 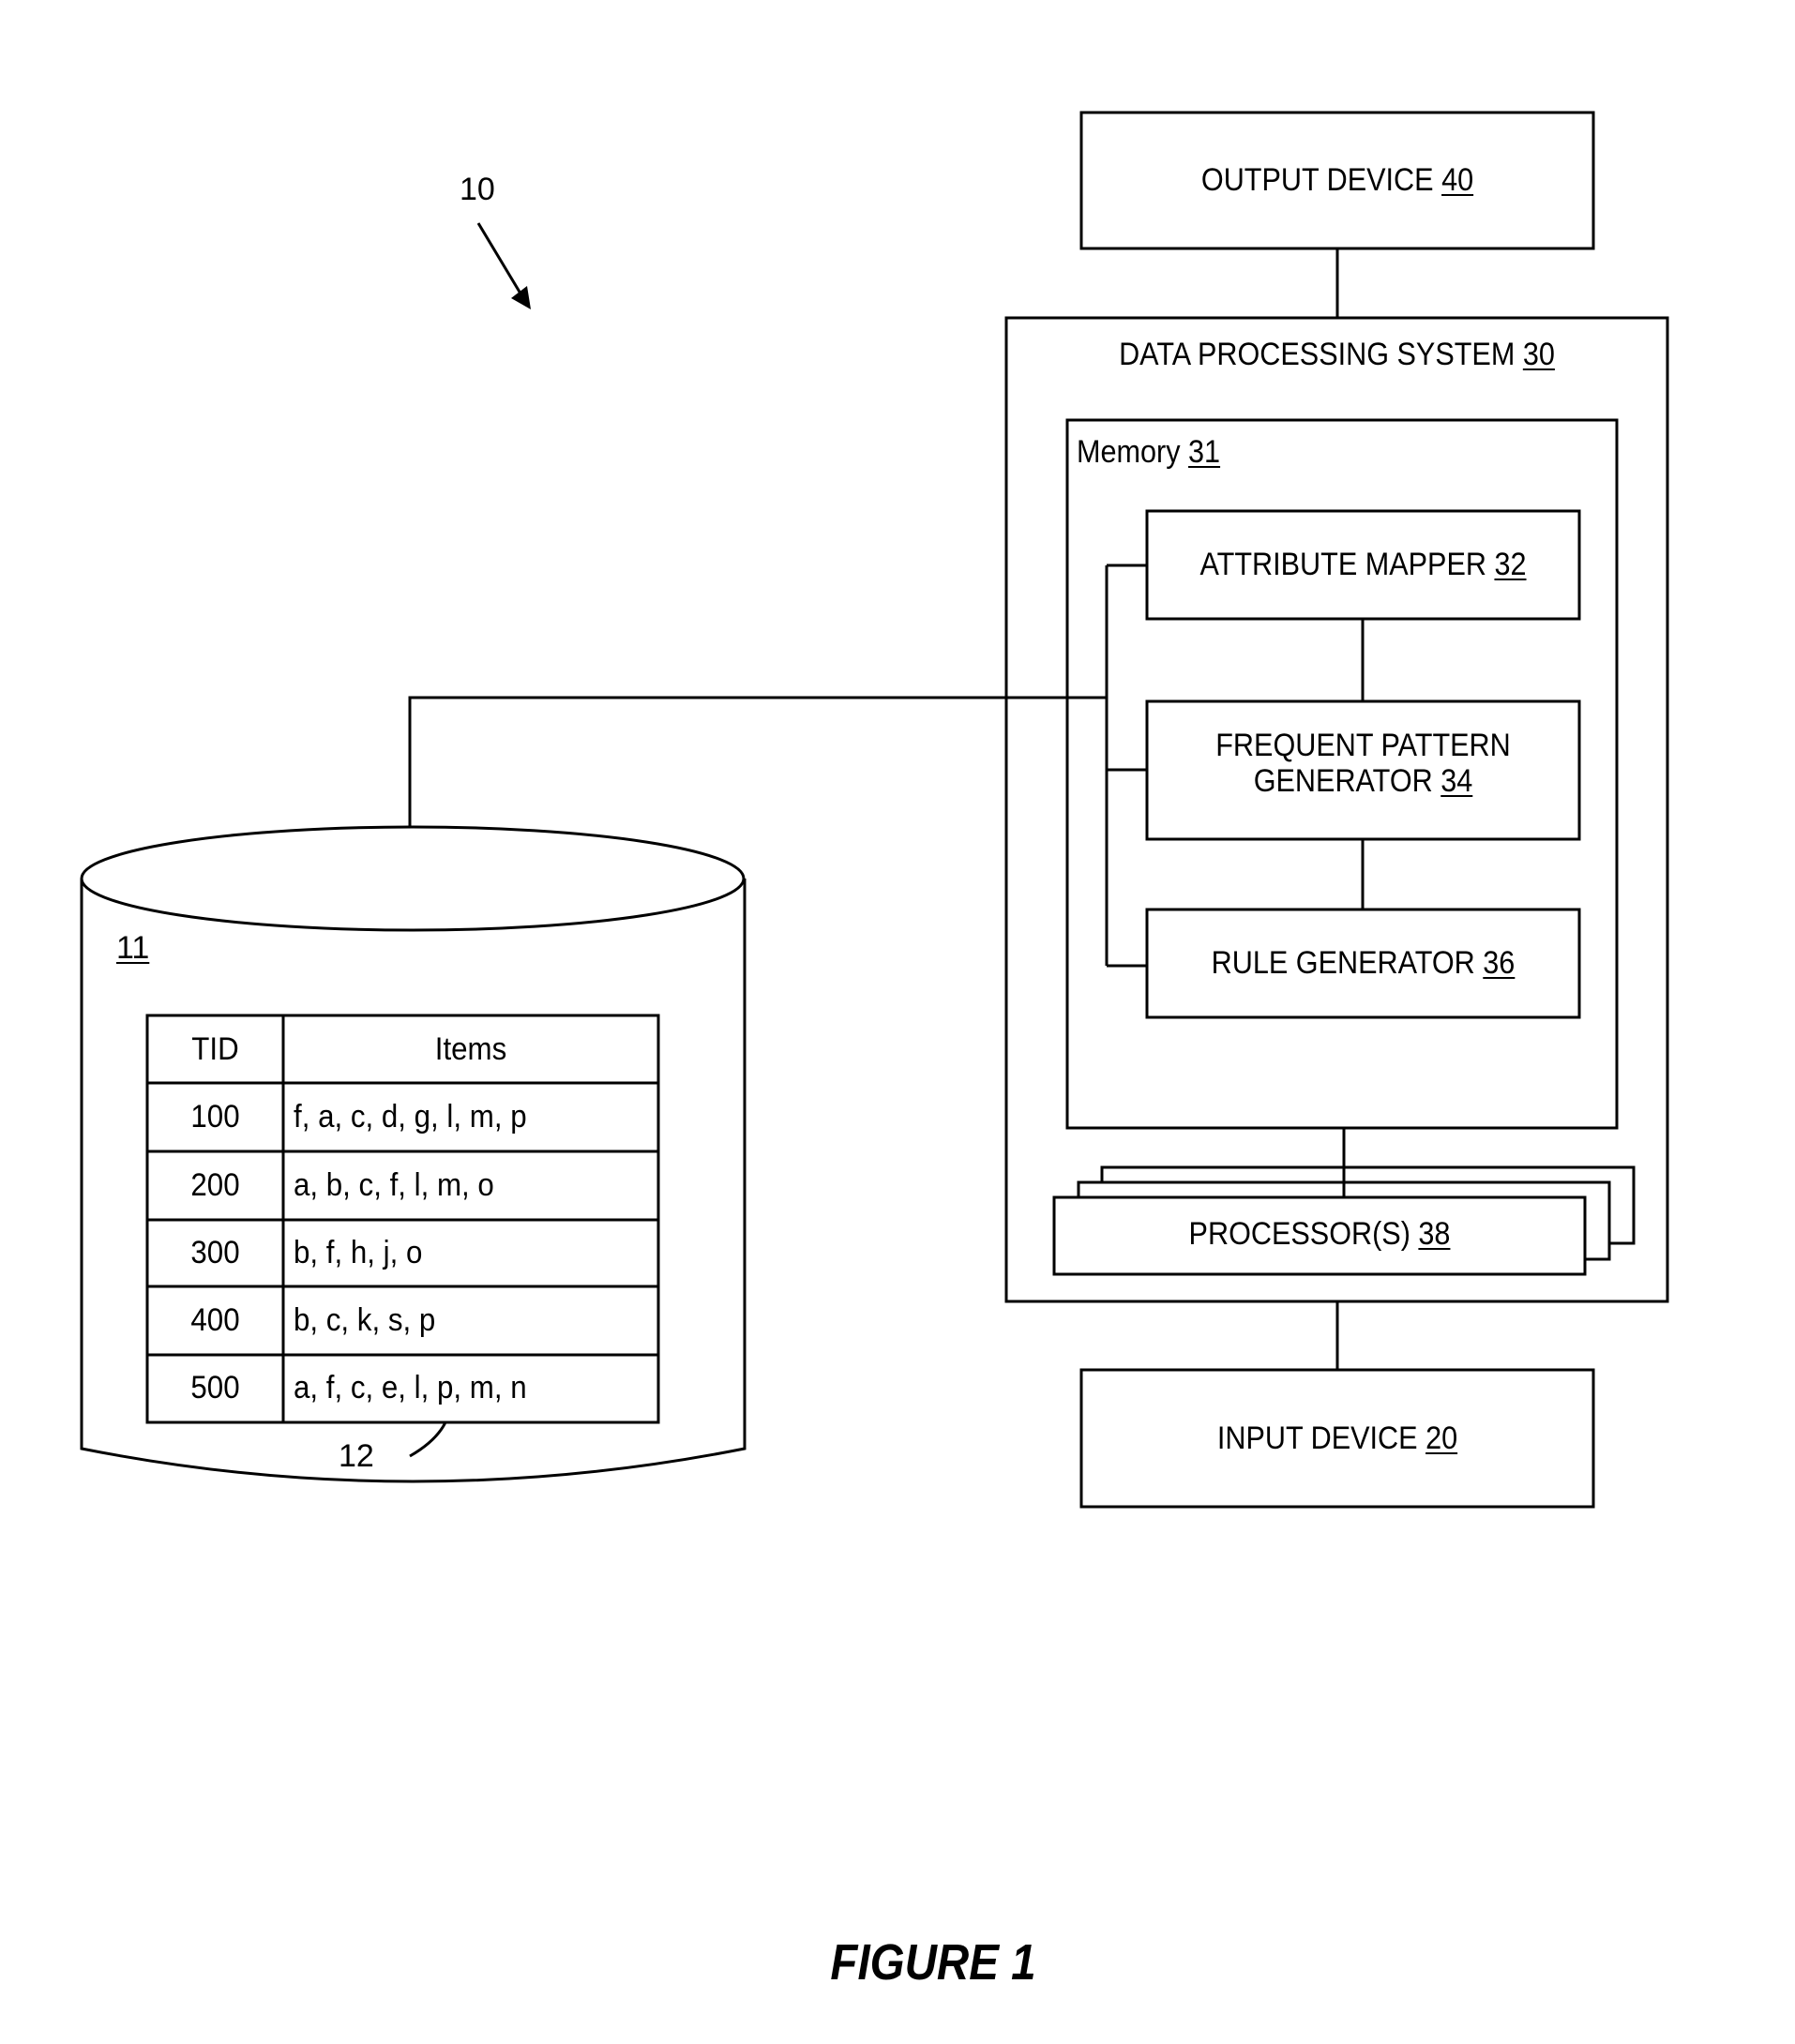 What do you see at coordinates (1510, 564) in the screenshot?
I see `attribute-mapper-ref: 32` at bounding box center [1510, 564].